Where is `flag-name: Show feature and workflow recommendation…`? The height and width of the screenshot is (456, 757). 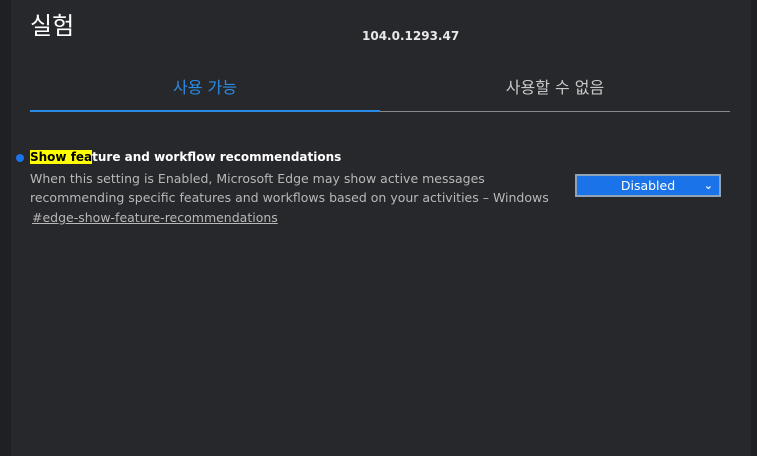 flag-name: Show feature and workflow recommendation… is located at coordinates (185, 157).